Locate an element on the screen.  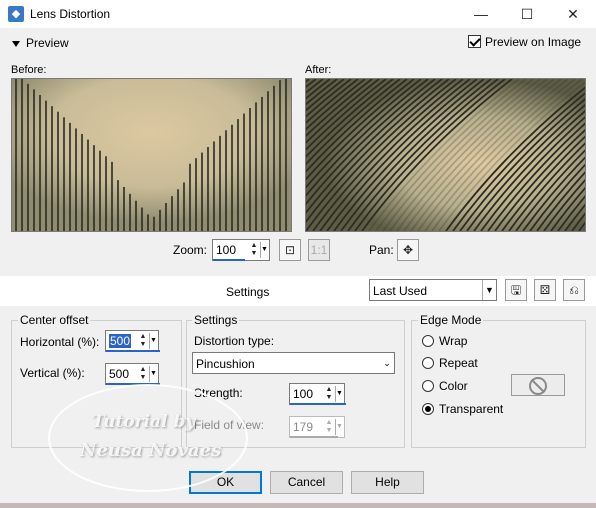
edge-mode-wrap-radio: Wrap is located at coordinates (444, 341).